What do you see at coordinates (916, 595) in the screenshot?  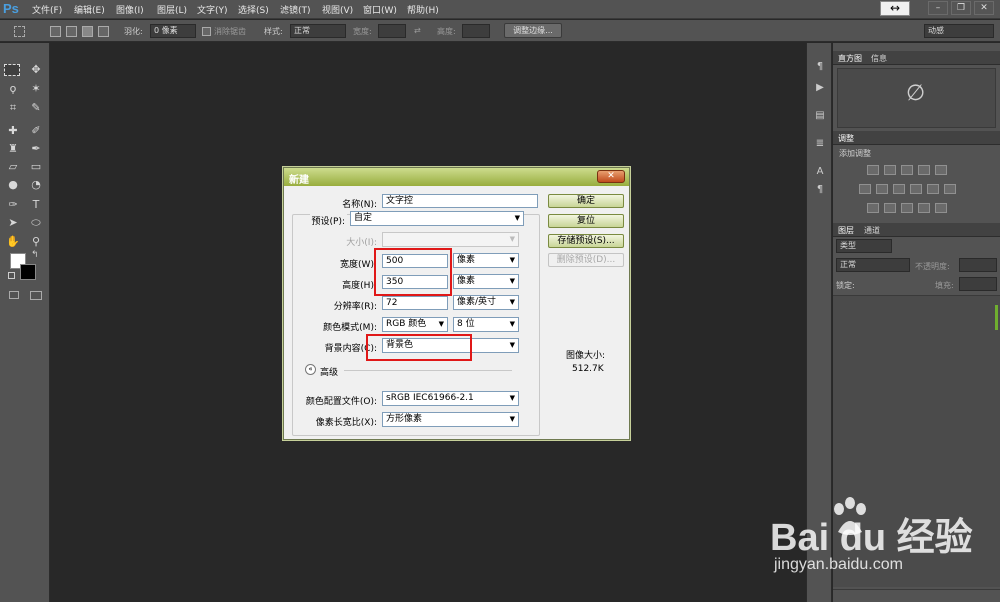 I see `layers-footer` at bounding box center [916, 595].